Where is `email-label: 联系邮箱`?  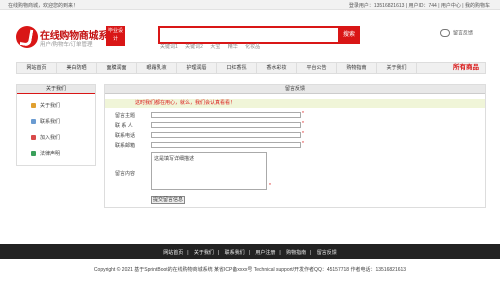
email-label: 联系邮箱 is located at coordinates (125, 146).